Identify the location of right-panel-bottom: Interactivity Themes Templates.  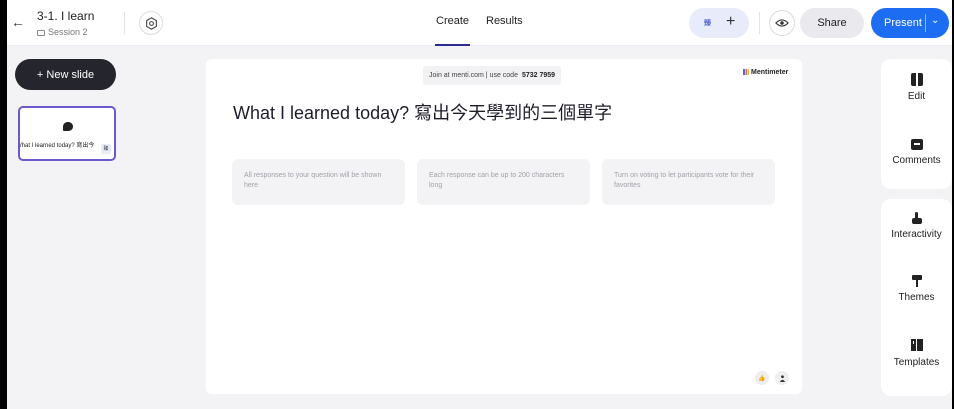
(916, 297).